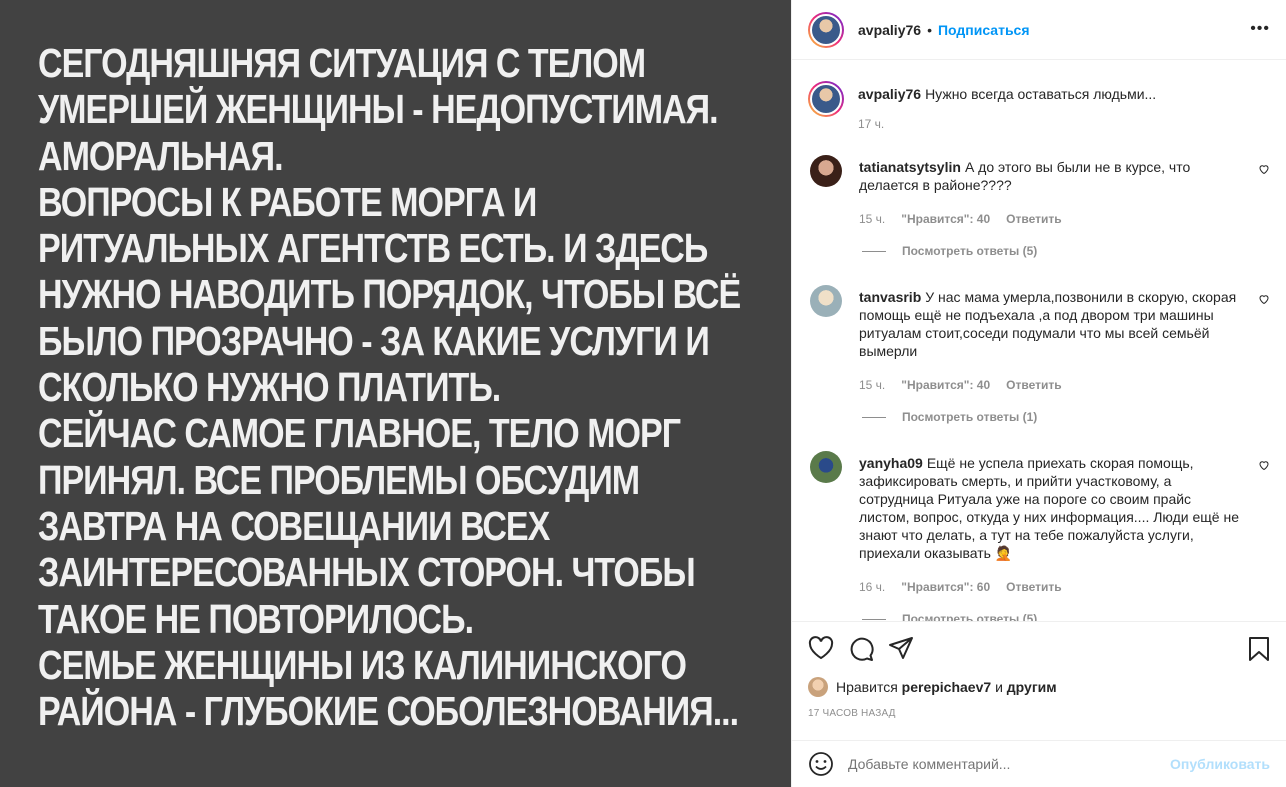 This screenshot has height=787, width=1286. I want to click on comment-username: yanyha09, so click(891, 463).